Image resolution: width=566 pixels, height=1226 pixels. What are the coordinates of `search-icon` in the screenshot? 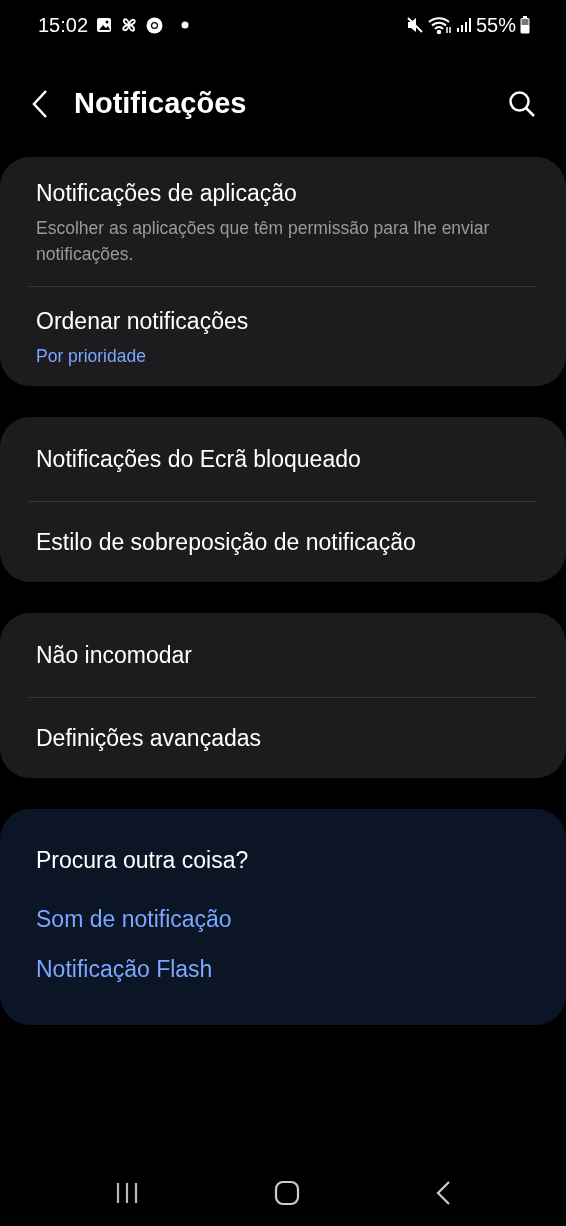 It's located at (522, 103).